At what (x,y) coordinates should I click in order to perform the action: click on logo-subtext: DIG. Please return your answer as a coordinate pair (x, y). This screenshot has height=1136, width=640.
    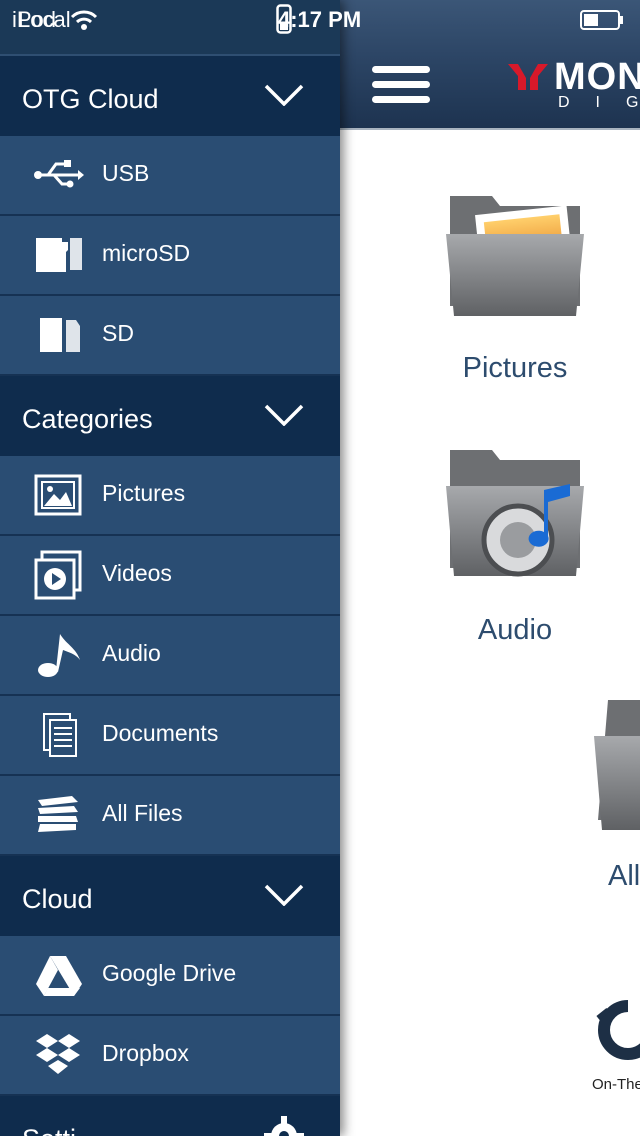
    Looking at the image, I should click on (598, 102).